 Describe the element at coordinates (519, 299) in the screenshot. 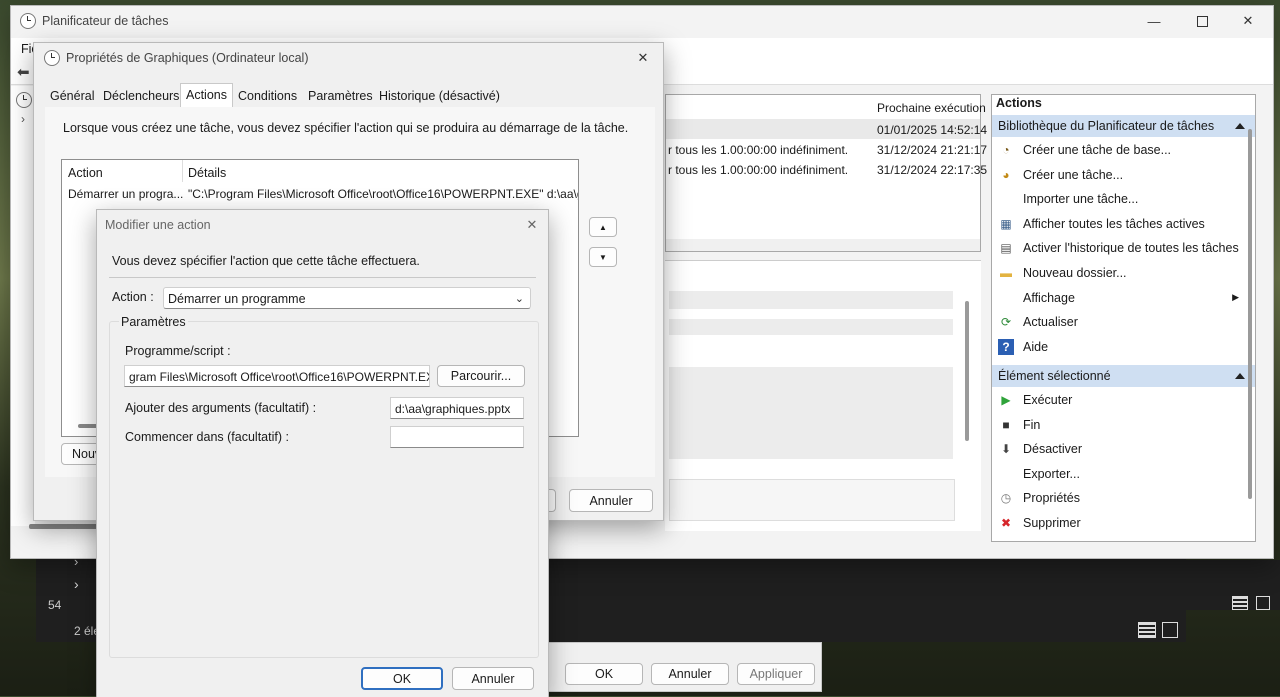

I see `chevron-down-icon: ⌄` at that location.